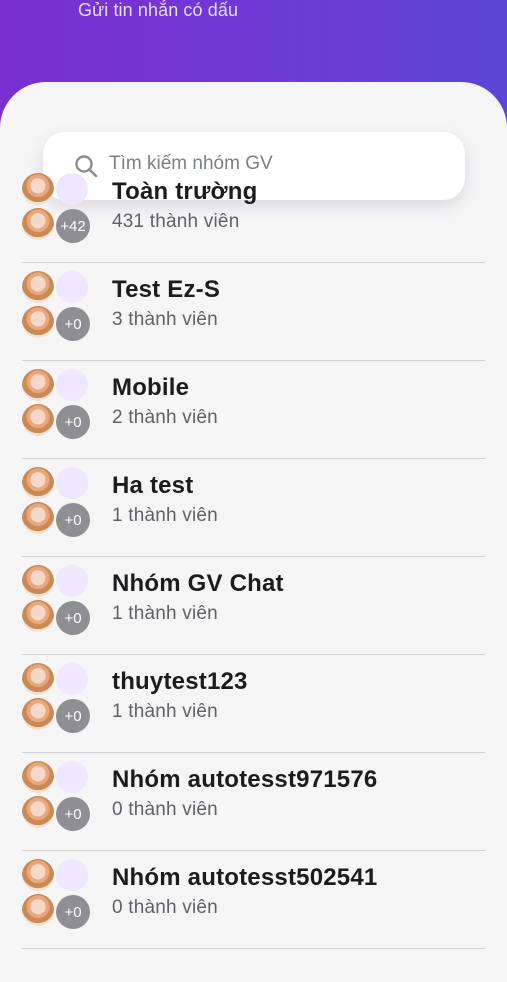 The width and height of the screenshot is (507, 982). I want to click on group-name: Nhóm GV Chat, so click(198, 583).